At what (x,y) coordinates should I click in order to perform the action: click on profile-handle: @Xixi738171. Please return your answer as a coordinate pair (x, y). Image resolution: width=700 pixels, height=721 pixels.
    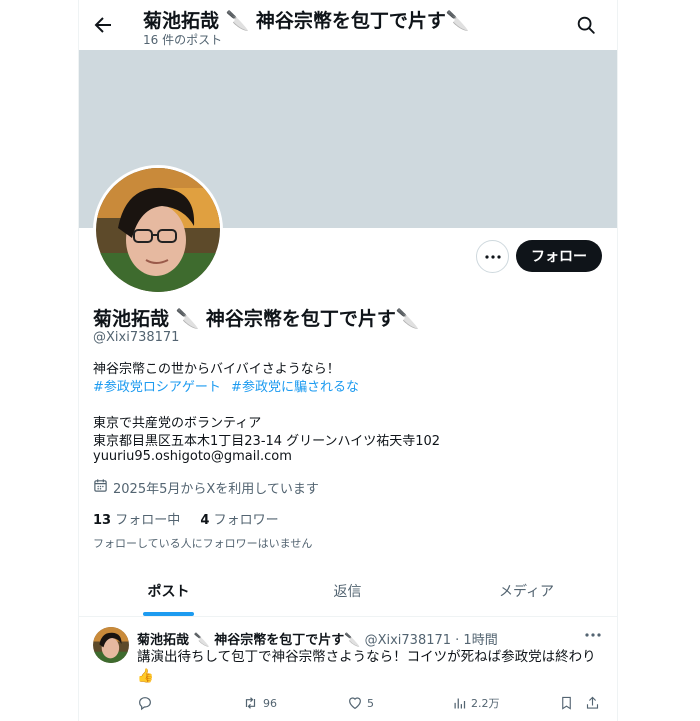
    Looking at the image, I should click on (136, 337).